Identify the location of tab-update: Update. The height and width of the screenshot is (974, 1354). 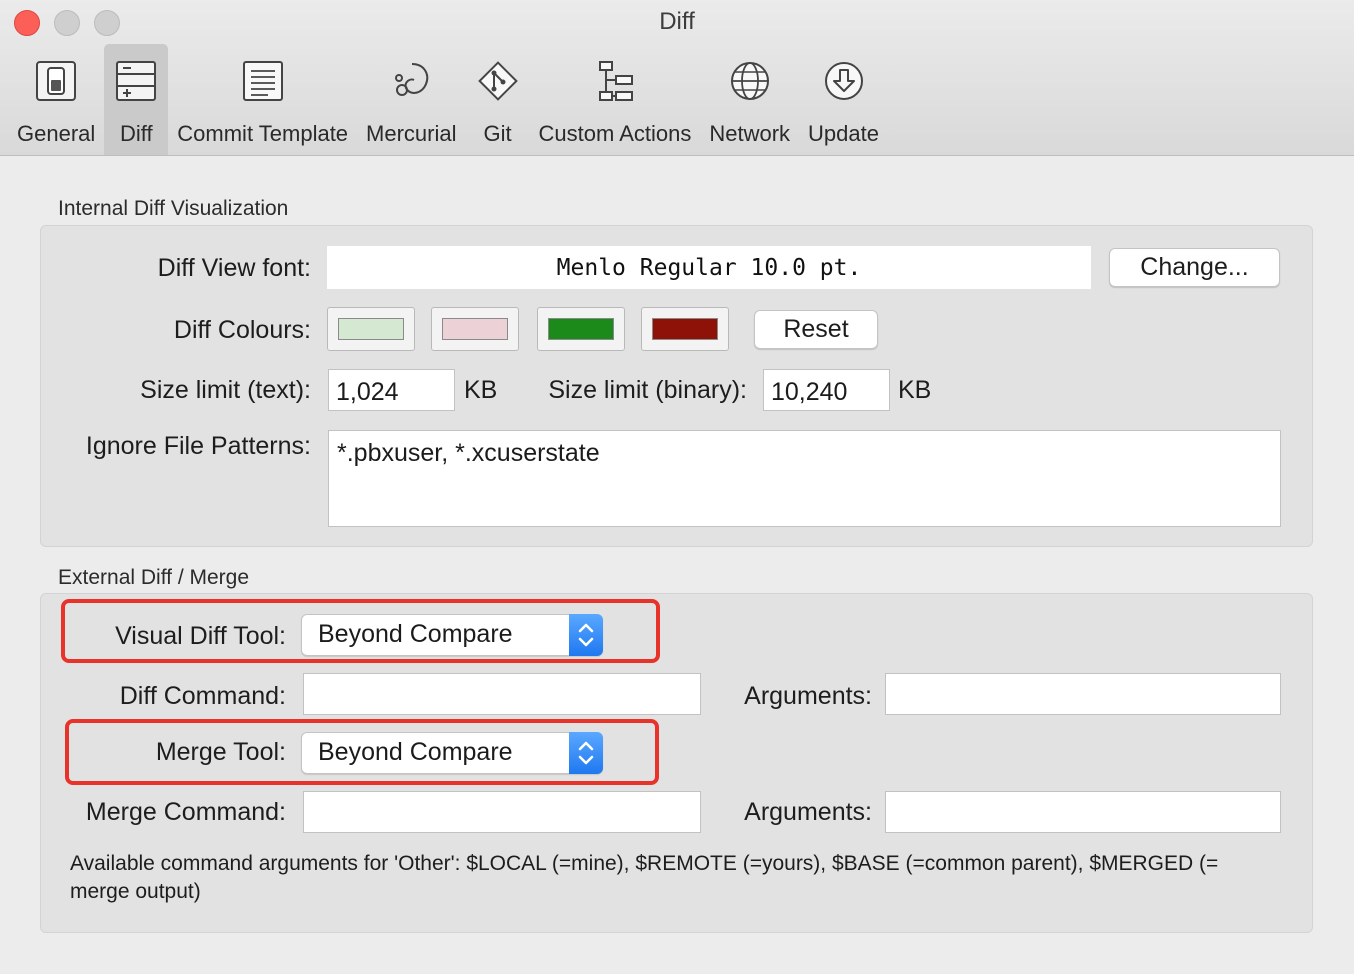
(843, 99).